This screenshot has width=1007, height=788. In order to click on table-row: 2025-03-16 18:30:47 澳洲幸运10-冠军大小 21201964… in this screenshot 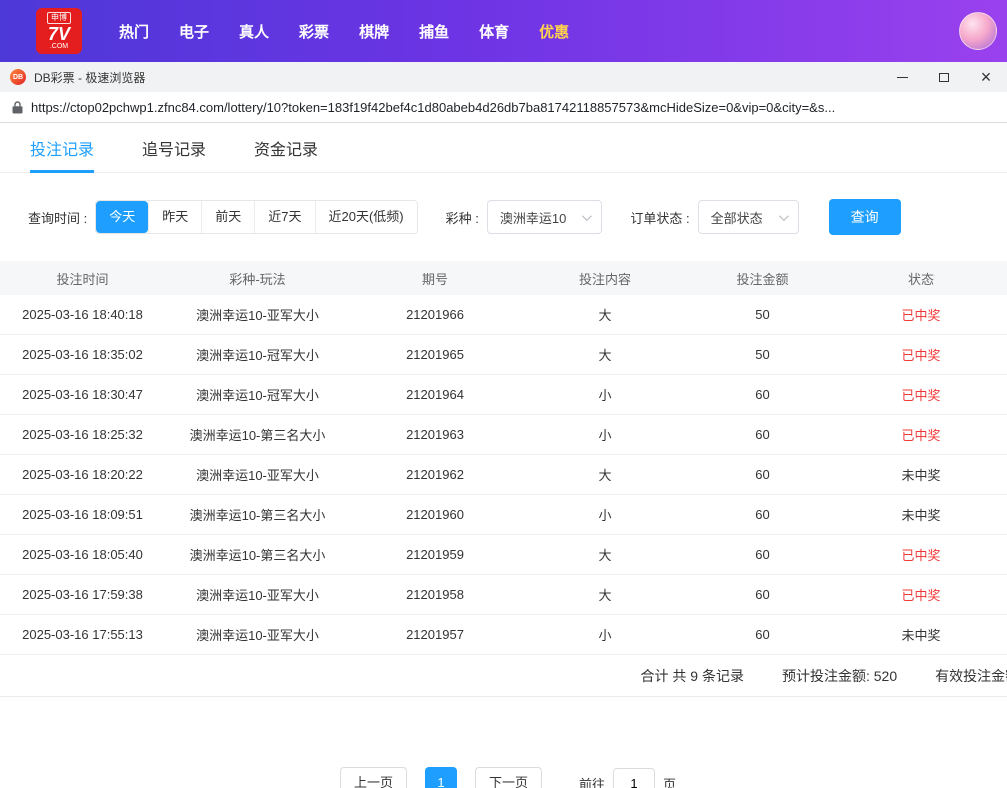, I will do `click(503, 395)`.